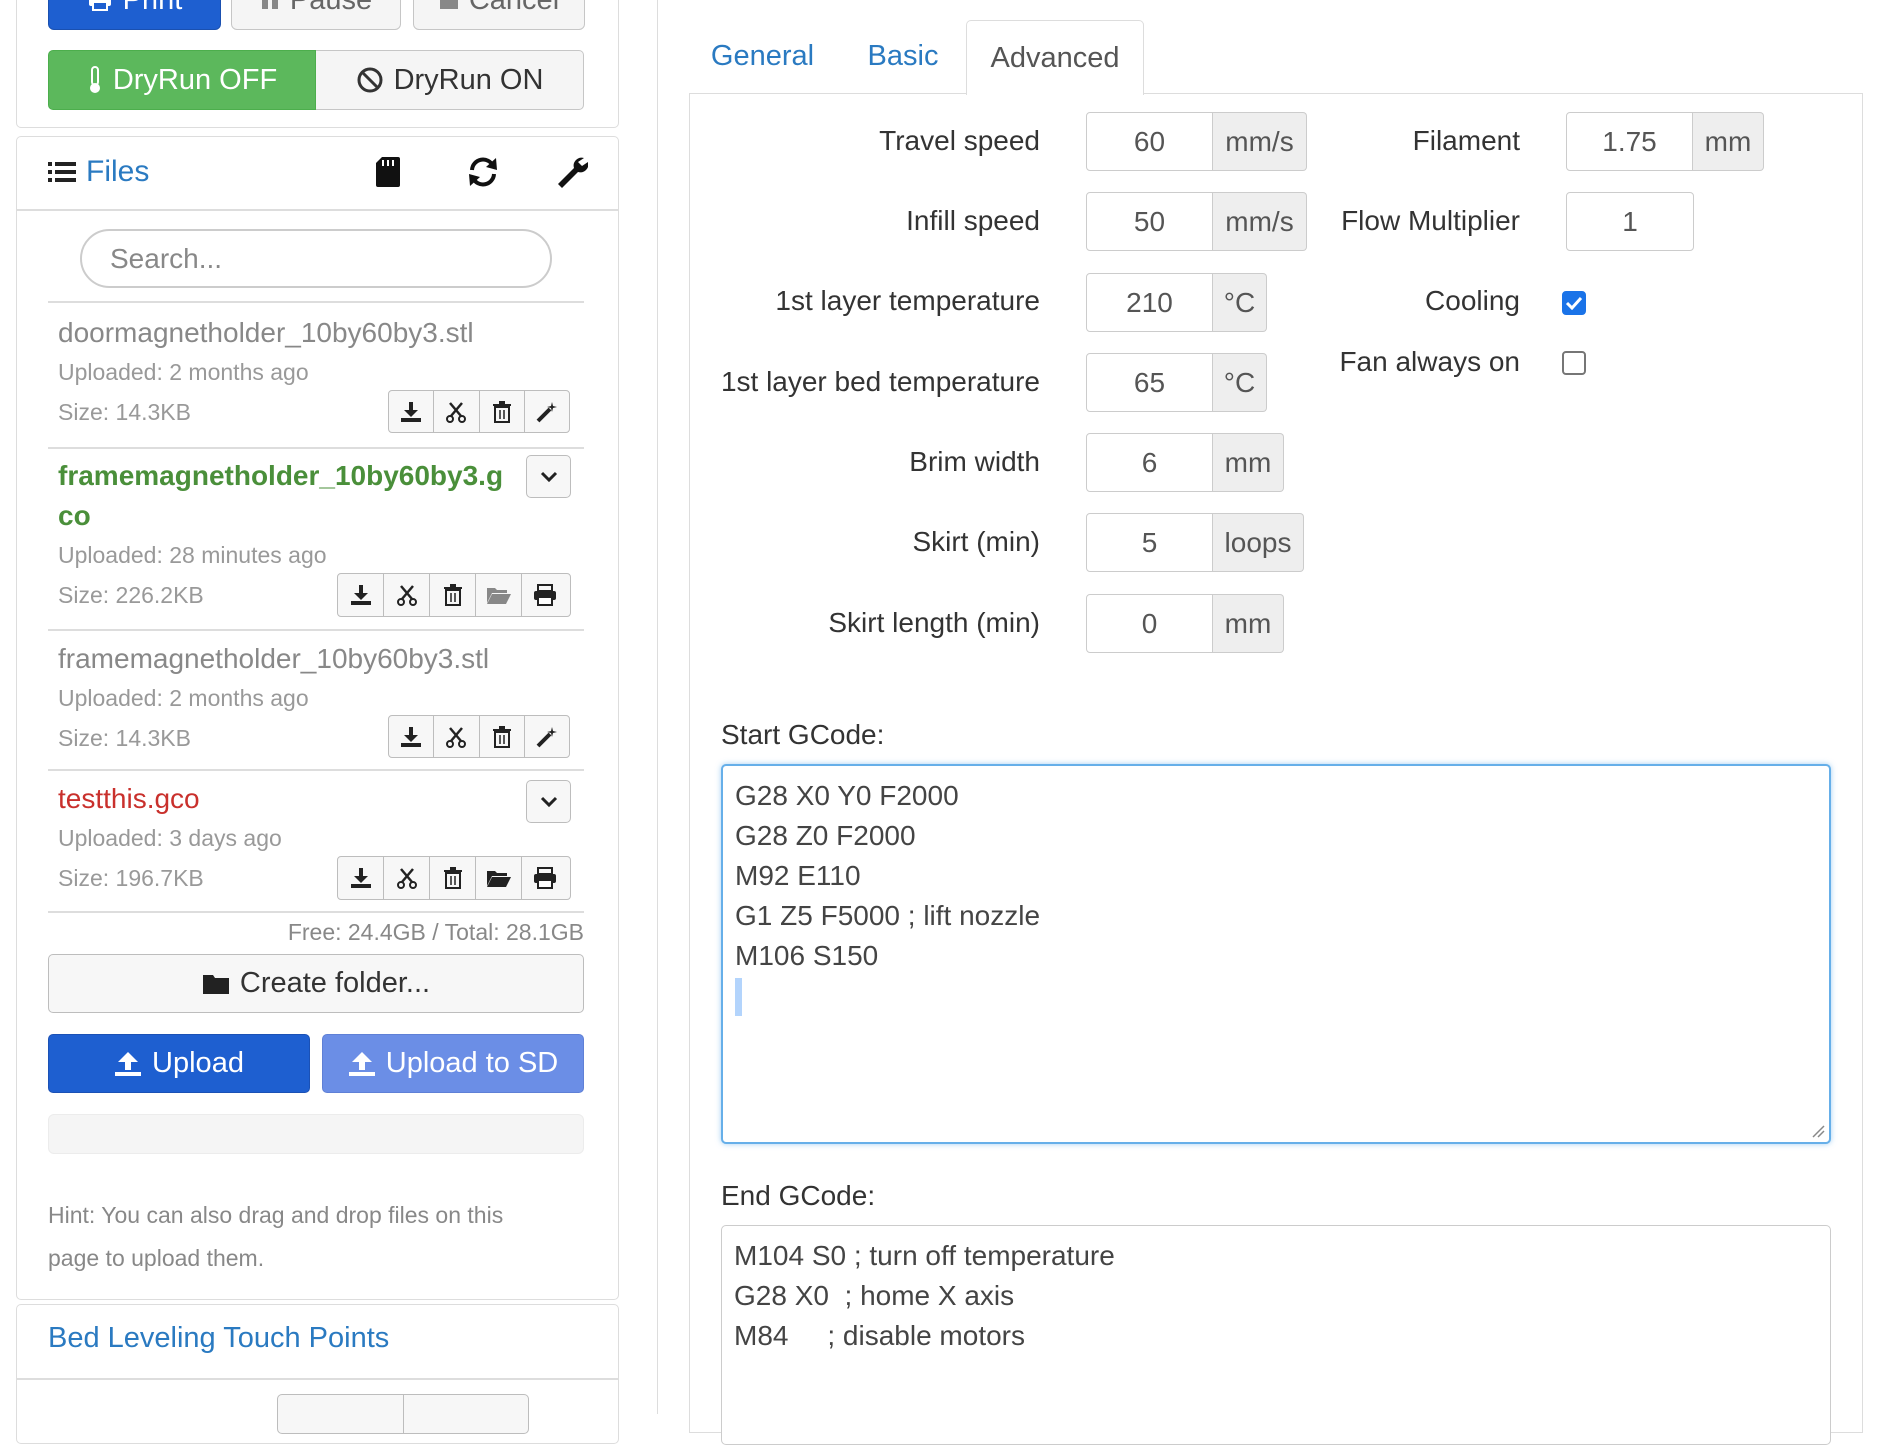  I want to click on skirt-length-min-input: 0, so click(1149, 623).